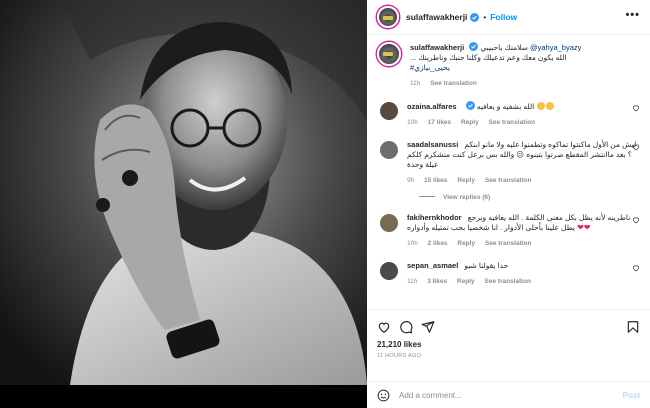  Describe the element at coordinates (631, 395) in the screenshot. I see `post-comment-button: Post` at that location.